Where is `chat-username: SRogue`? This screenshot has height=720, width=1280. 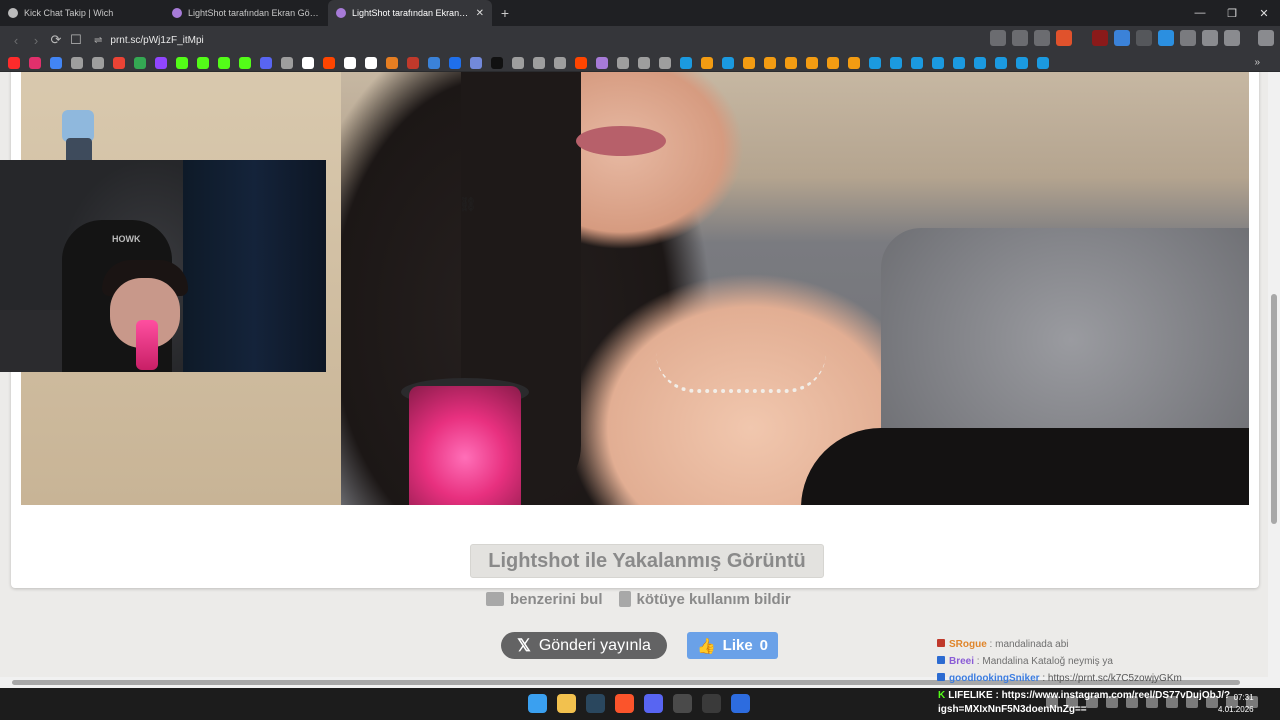 chat-username: SRogue is located at coordinates (968, 644).